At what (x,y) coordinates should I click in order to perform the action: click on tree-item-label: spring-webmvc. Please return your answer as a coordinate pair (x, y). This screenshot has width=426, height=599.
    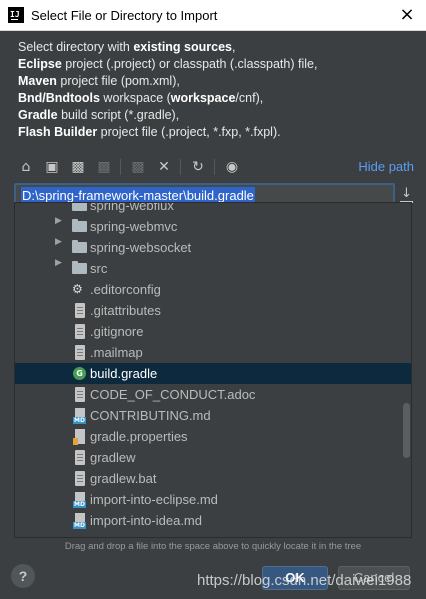
    Looking at the image, I should click on (134, 226).